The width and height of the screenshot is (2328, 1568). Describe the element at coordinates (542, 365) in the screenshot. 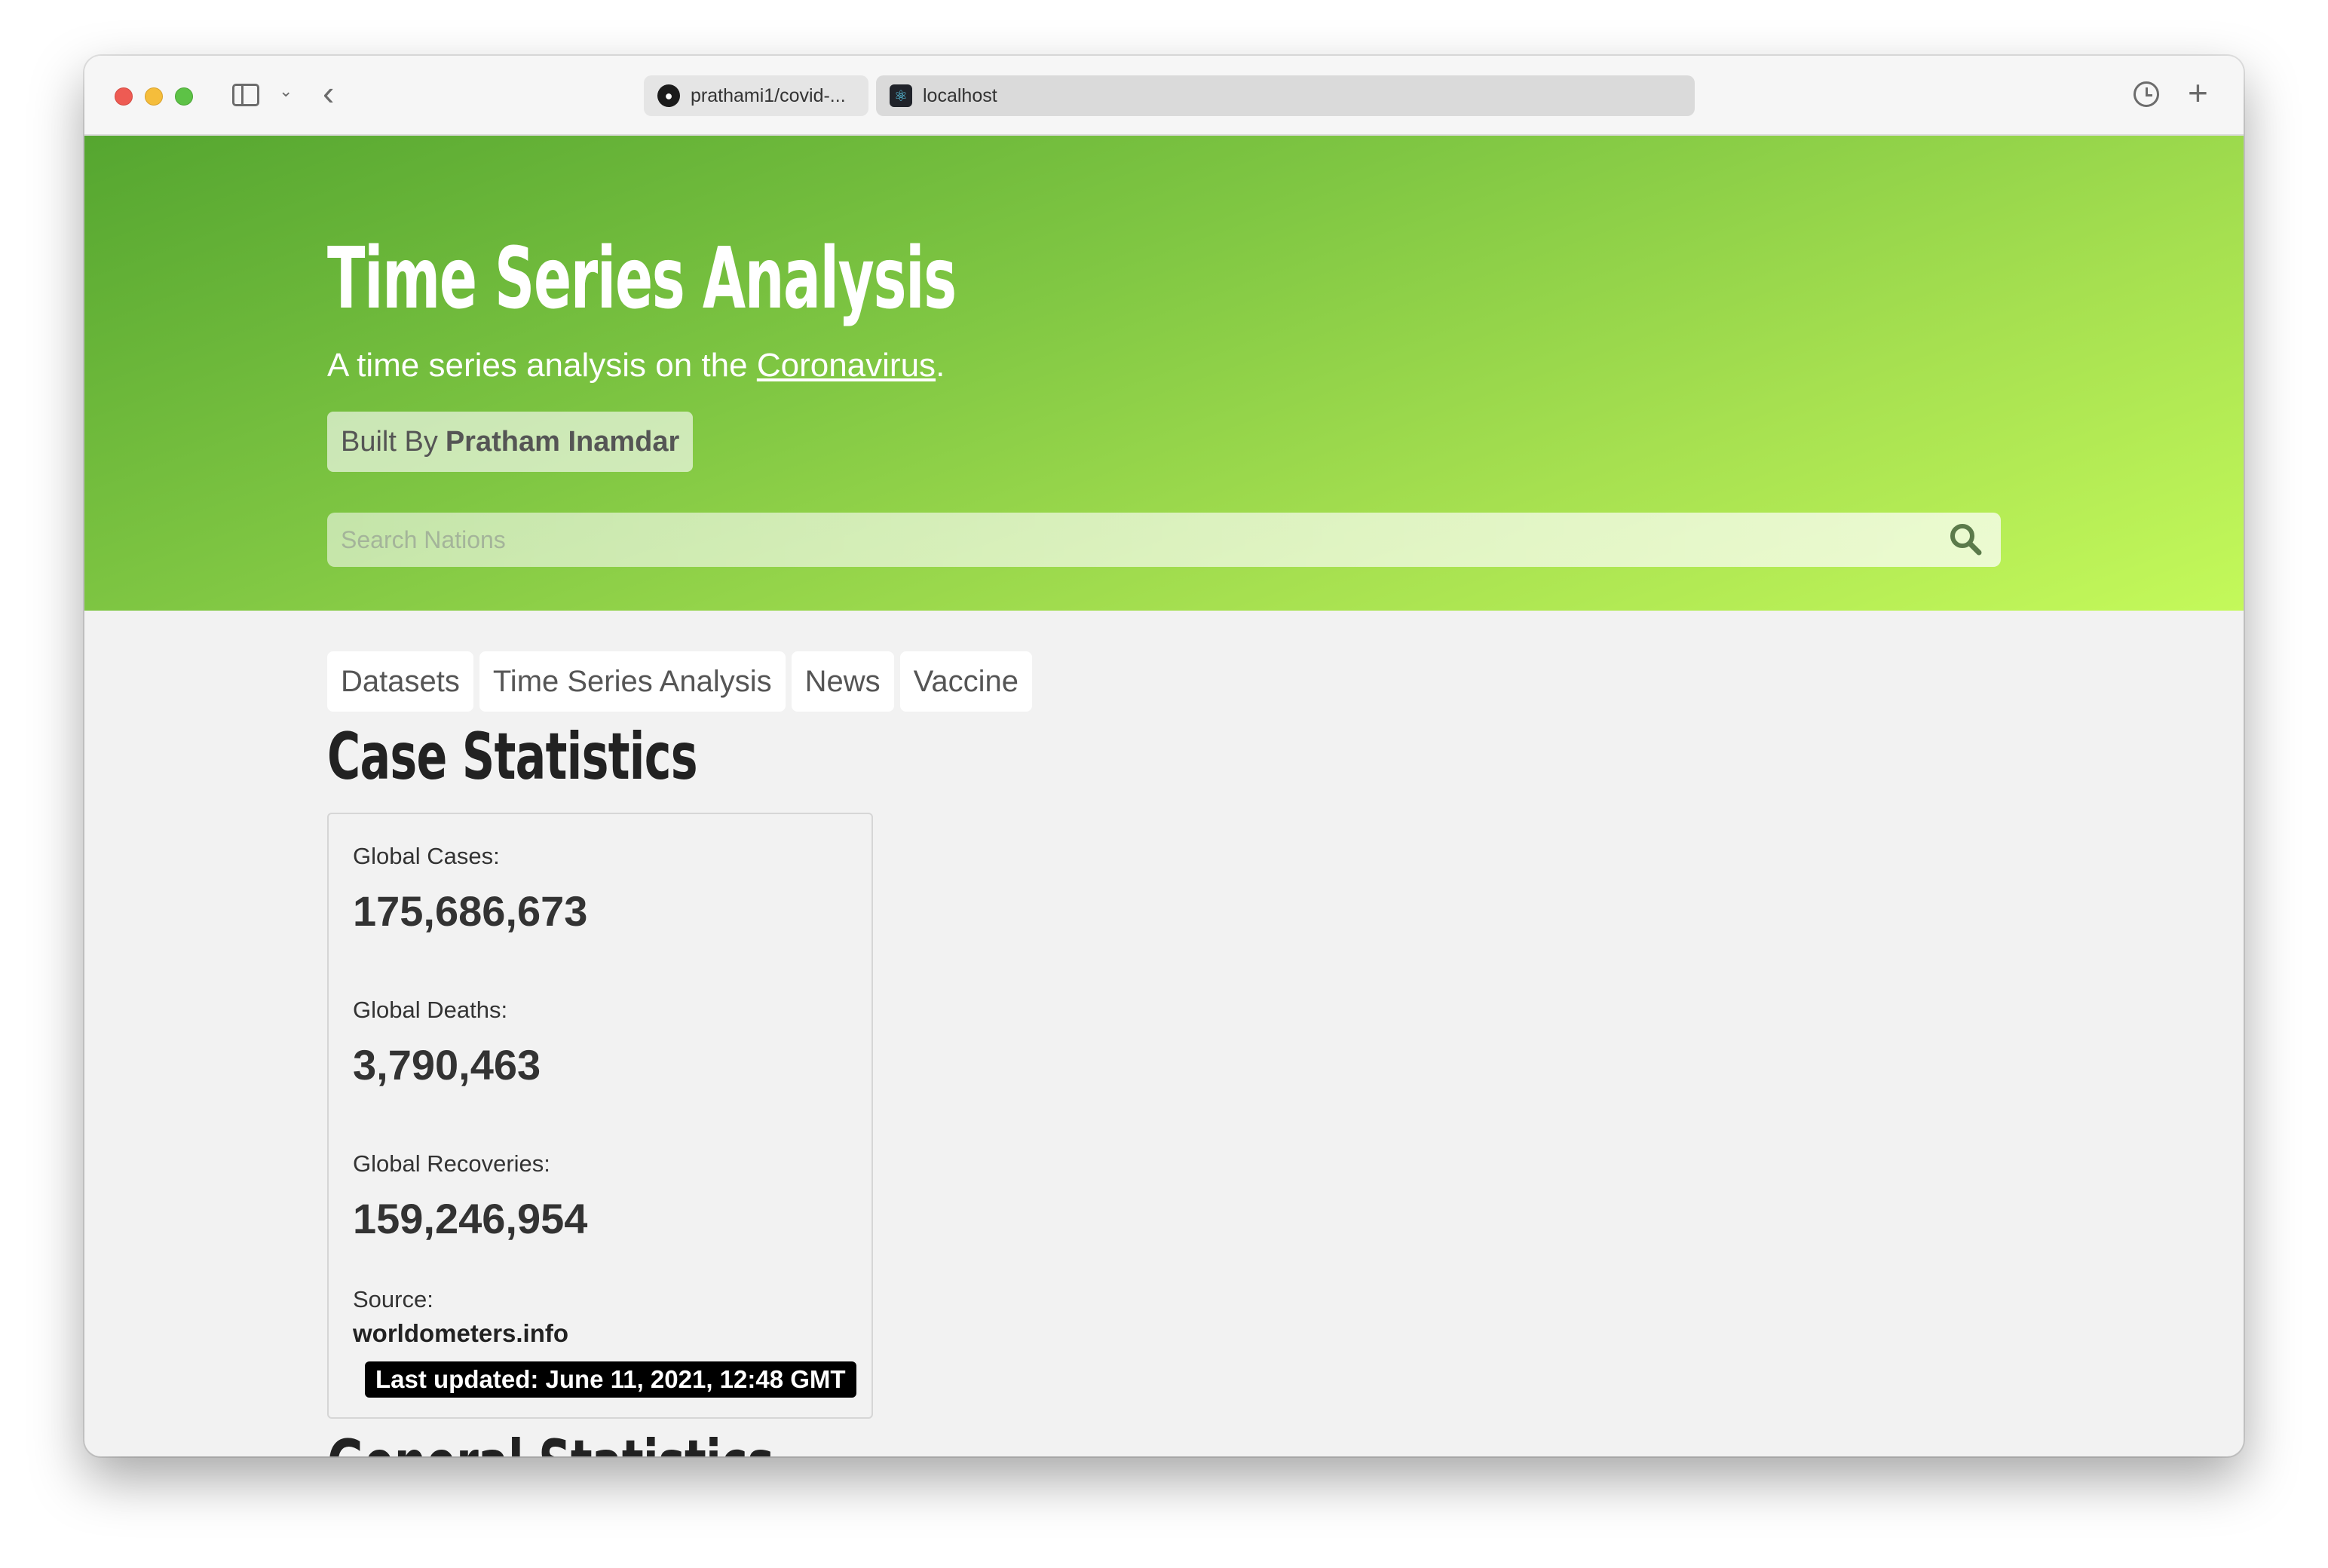

I see `hero-subtitle-text: A time series analysis on the` at that location.